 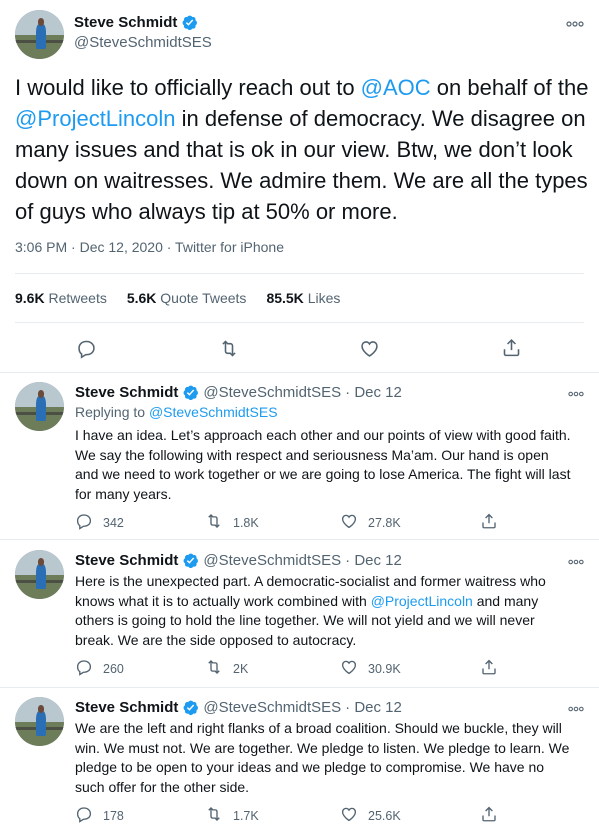 What do you see at coordinates (384, 668) in the screenshot?
I see `like-count: 30.9K` at bounding box center [384, 668].